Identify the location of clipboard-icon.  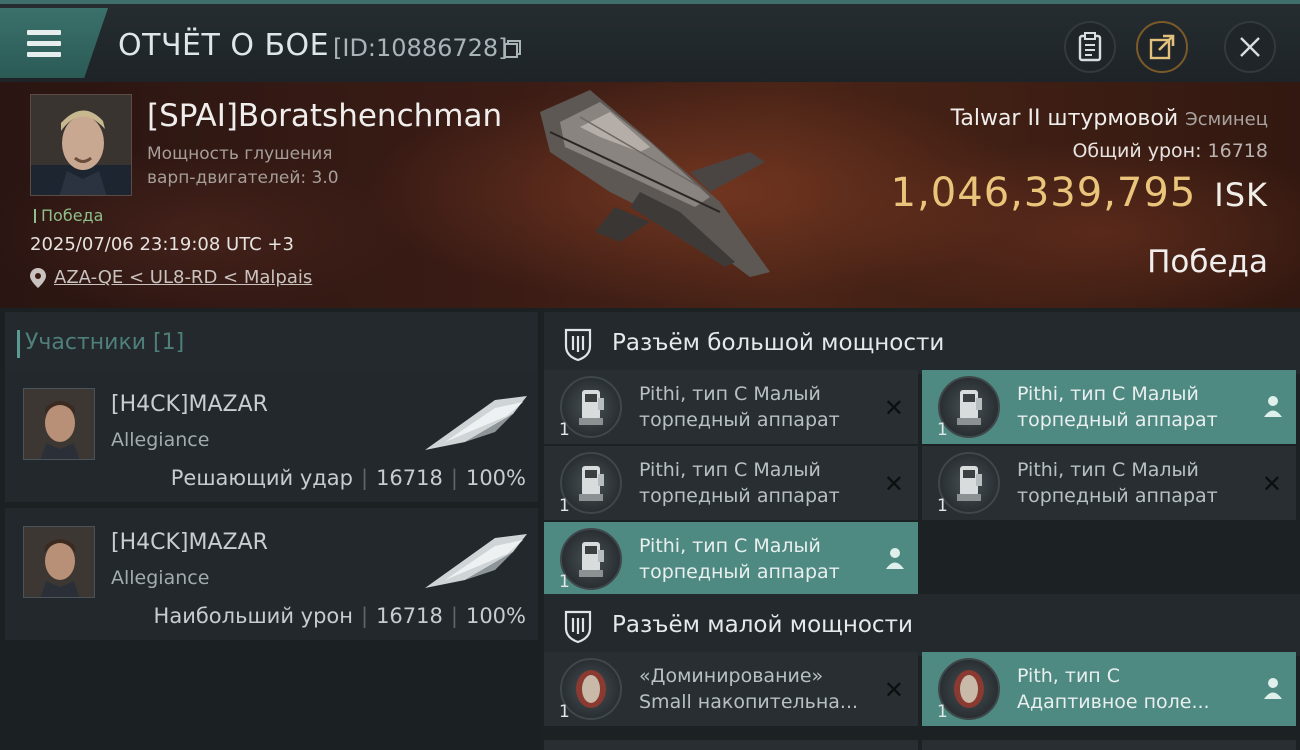
(1090, 47).